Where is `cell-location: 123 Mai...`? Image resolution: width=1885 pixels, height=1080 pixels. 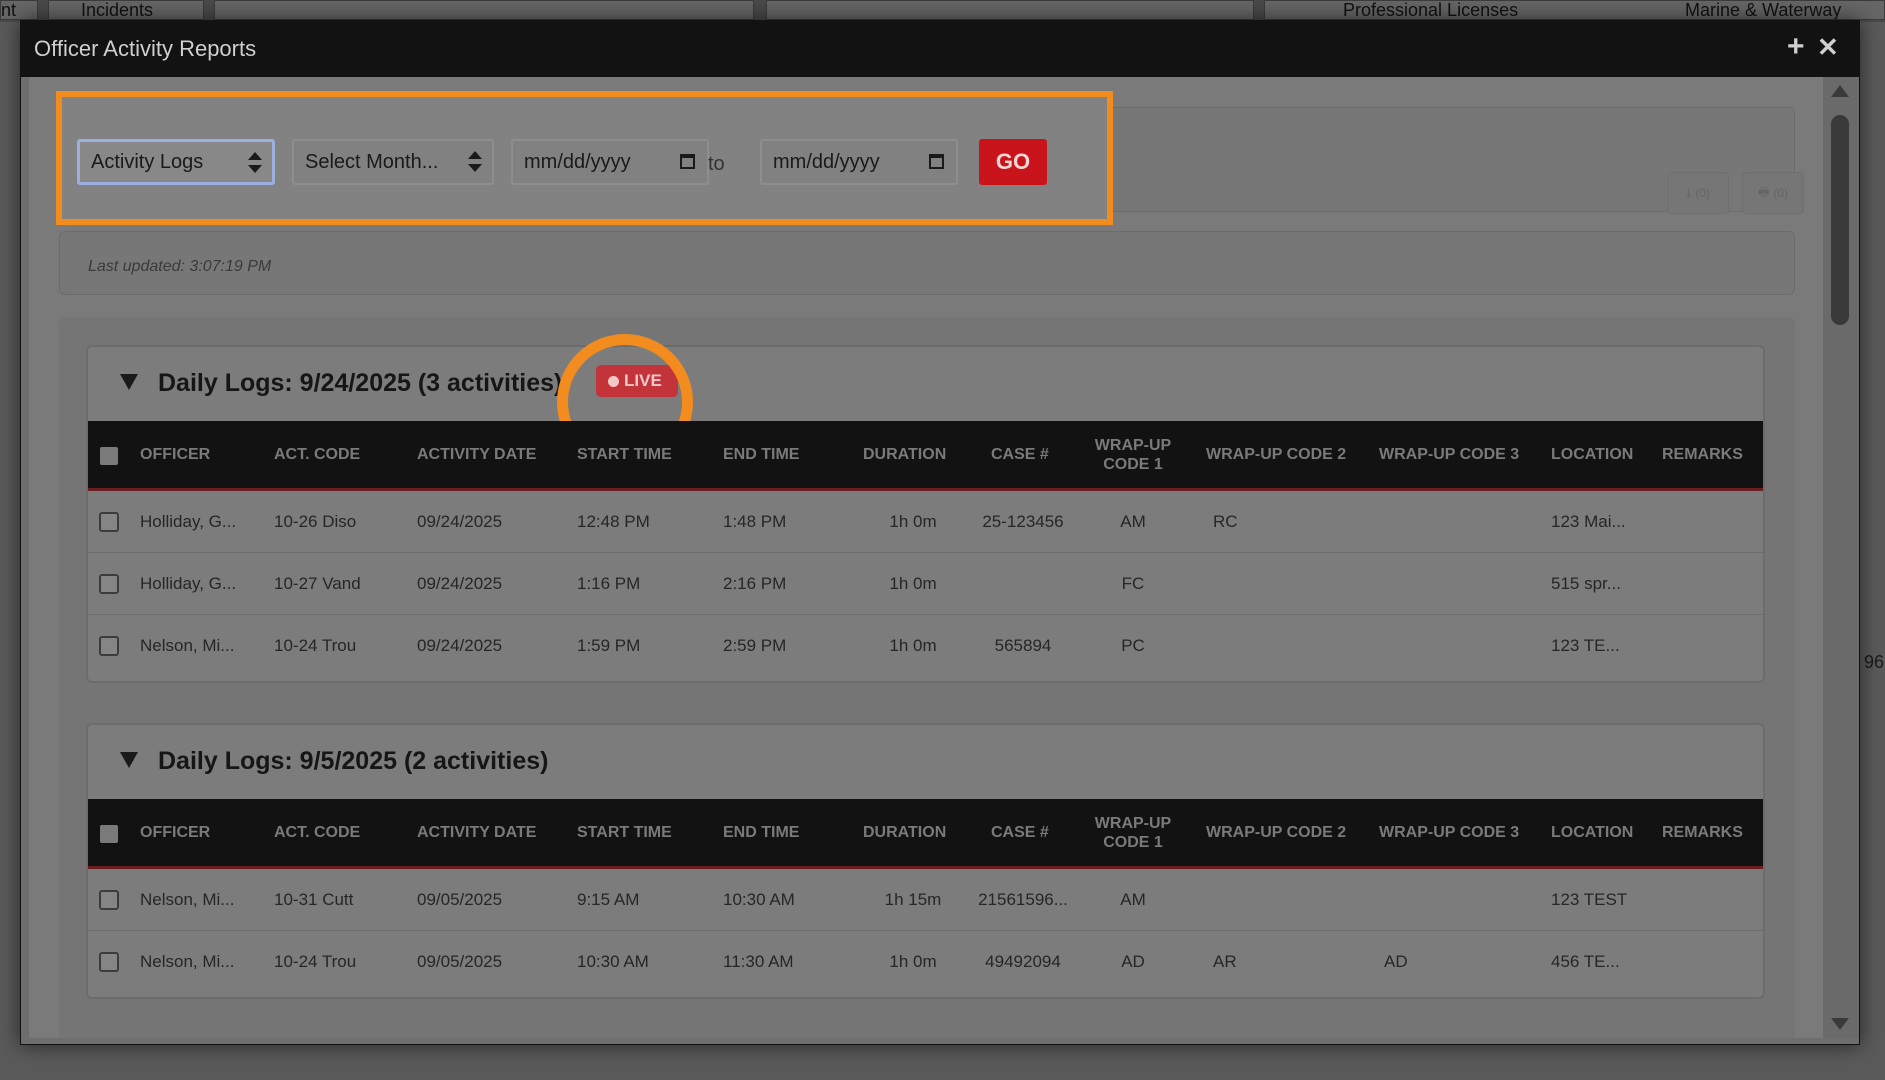
cell-location: 123 Mai... is located at coordinates (1588, 521).